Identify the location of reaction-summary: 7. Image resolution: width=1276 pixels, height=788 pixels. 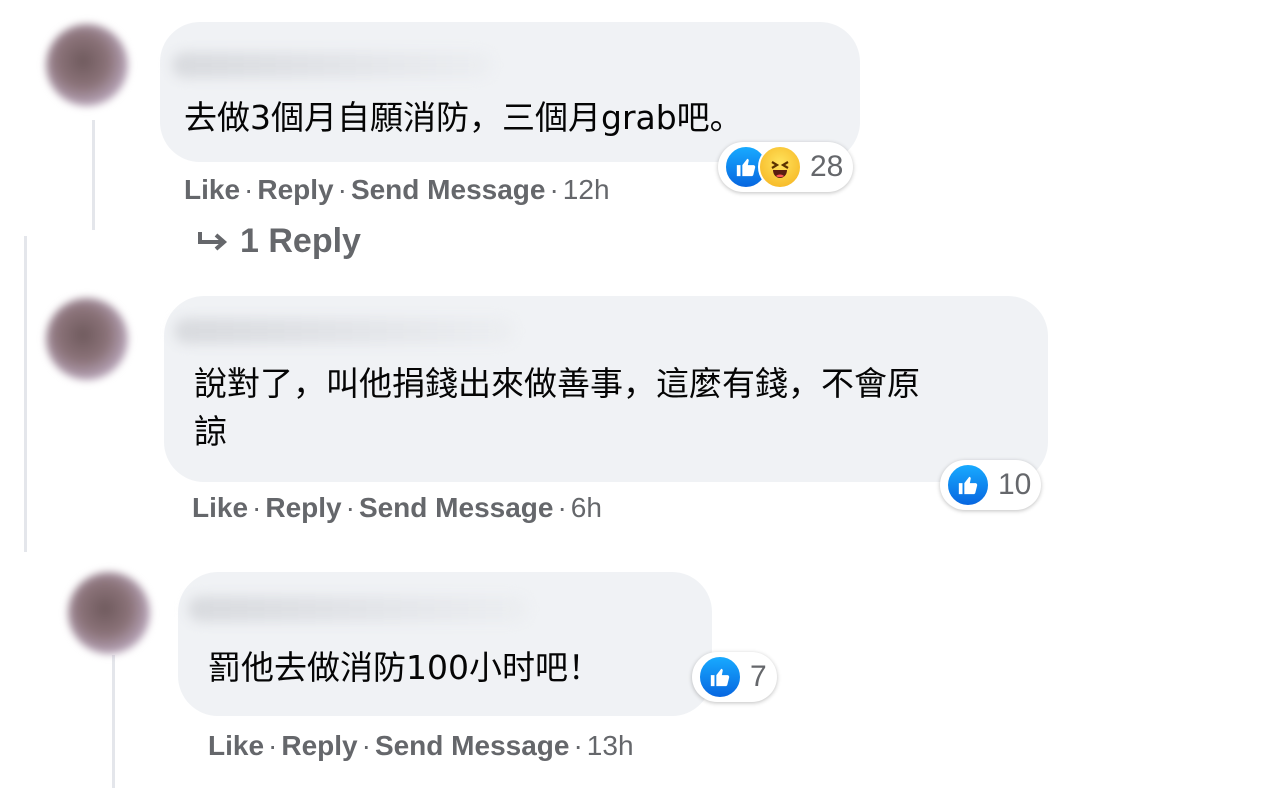
(734, 677).